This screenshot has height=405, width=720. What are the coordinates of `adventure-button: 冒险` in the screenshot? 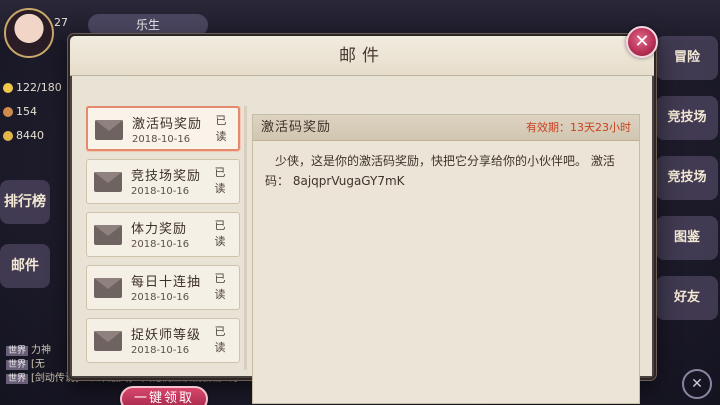 It's located at (687, 58).